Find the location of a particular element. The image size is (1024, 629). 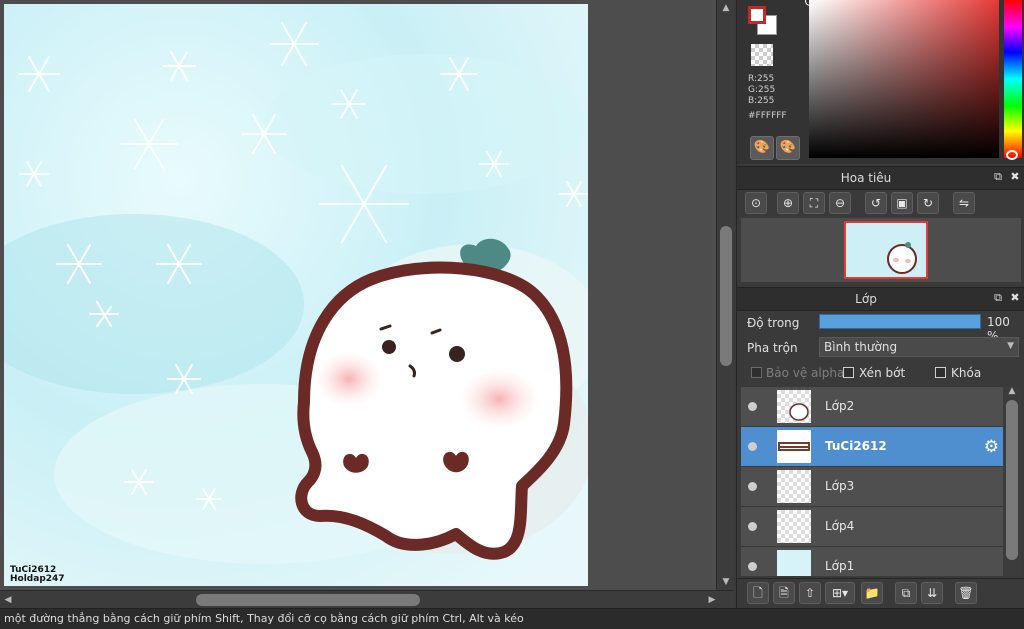

folder-icon: 📁 is located at coordinates (872, 593).